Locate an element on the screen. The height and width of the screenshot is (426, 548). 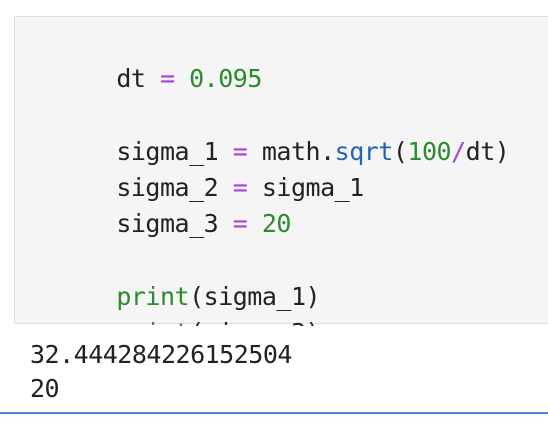
code-line: print(sigma_3) is located at coordinates (174, 314).